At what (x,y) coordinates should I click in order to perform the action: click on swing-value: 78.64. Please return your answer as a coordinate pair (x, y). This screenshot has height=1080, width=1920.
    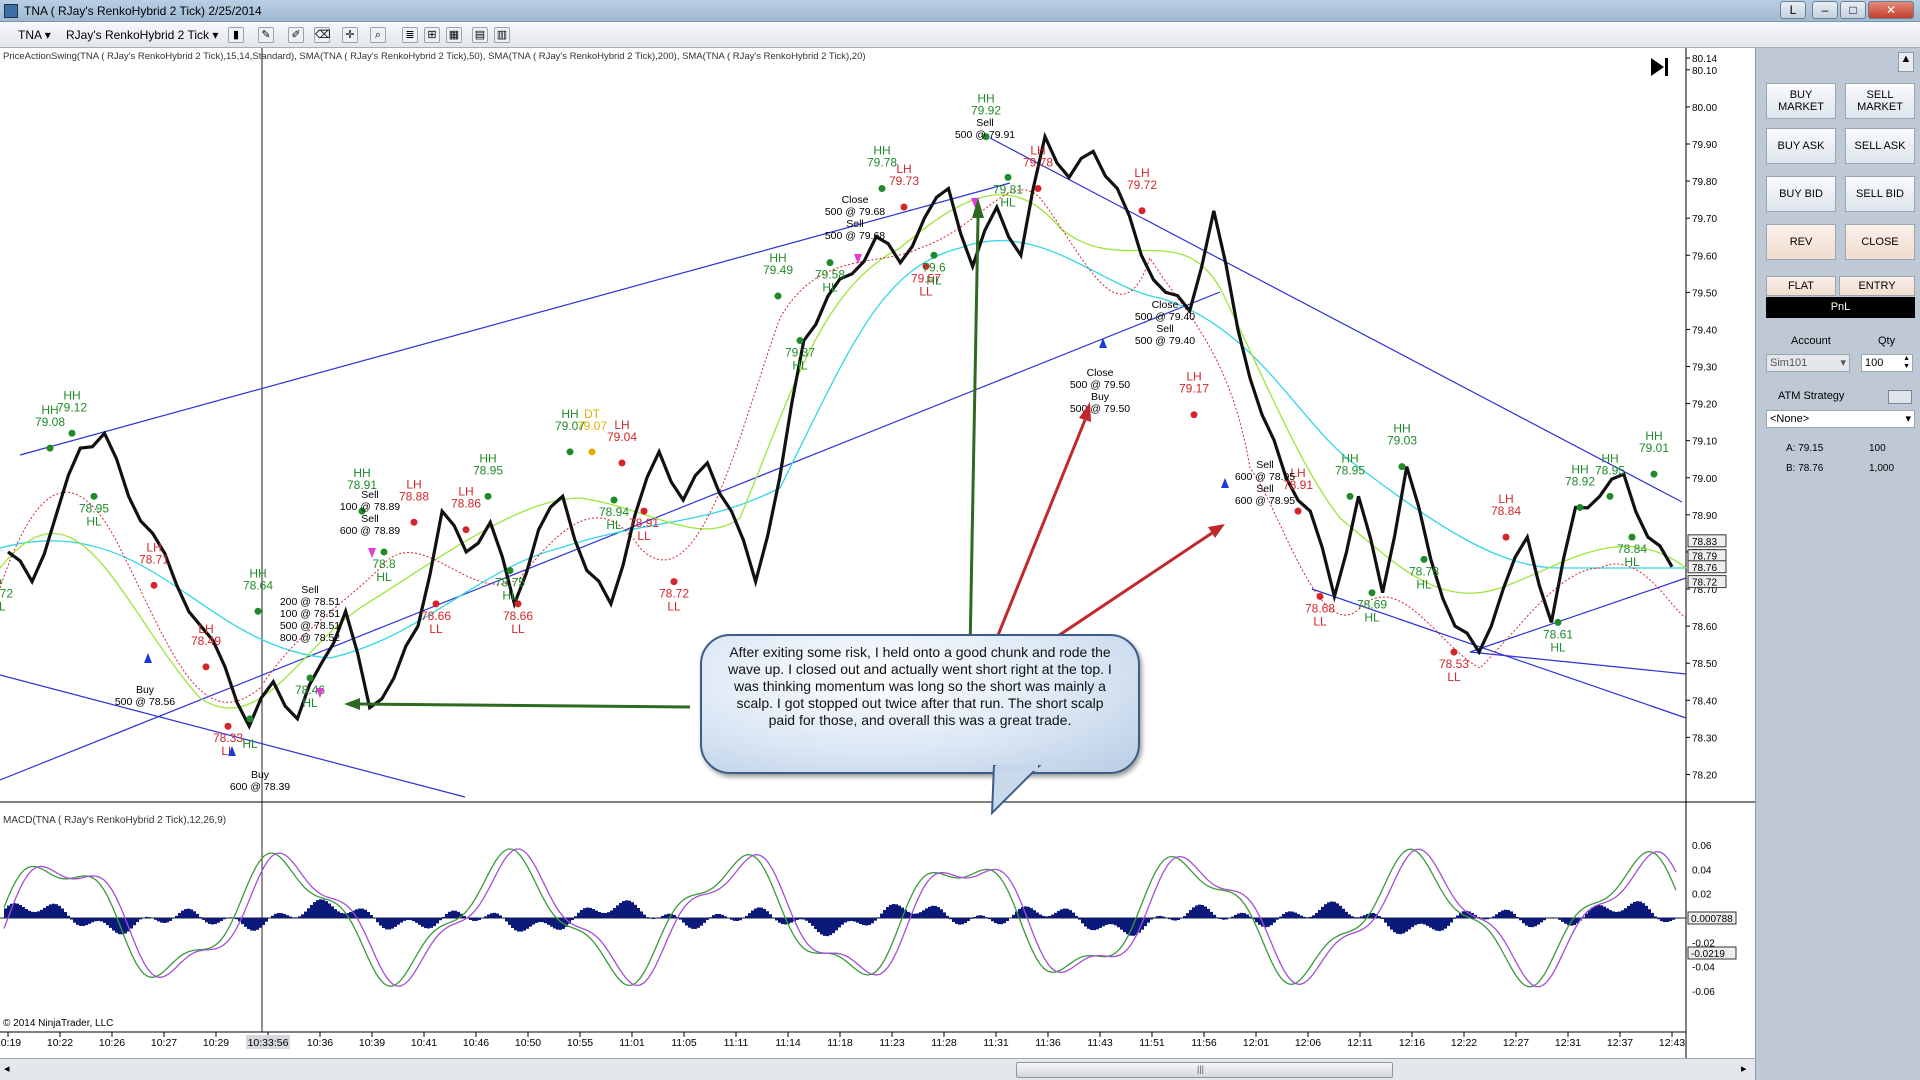
    Looking at the image, I should click on (258, 585).